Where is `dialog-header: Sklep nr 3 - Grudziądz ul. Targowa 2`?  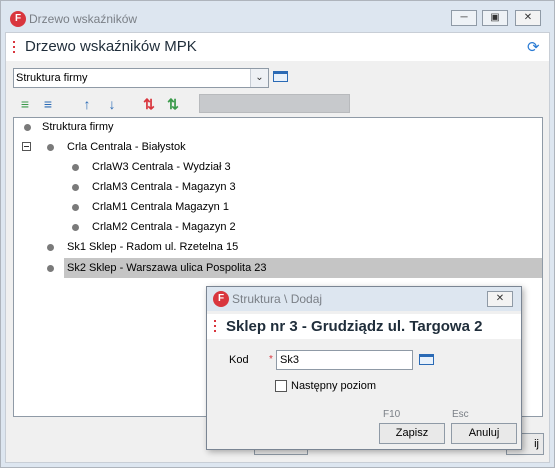
dialog-header: Sklep nr 3 - Grudziądz ul. Targowa 2 is located at coordinates (364, 326).